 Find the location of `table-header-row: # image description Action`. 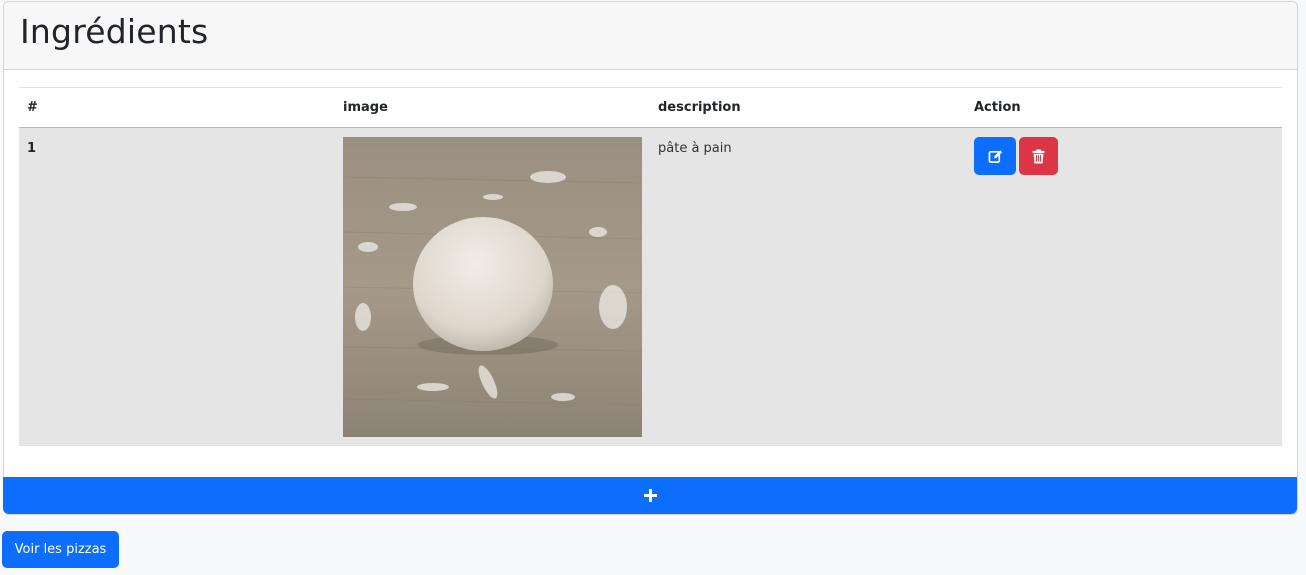

table-header-row: # image description Action is located at coordinates (650, 107).